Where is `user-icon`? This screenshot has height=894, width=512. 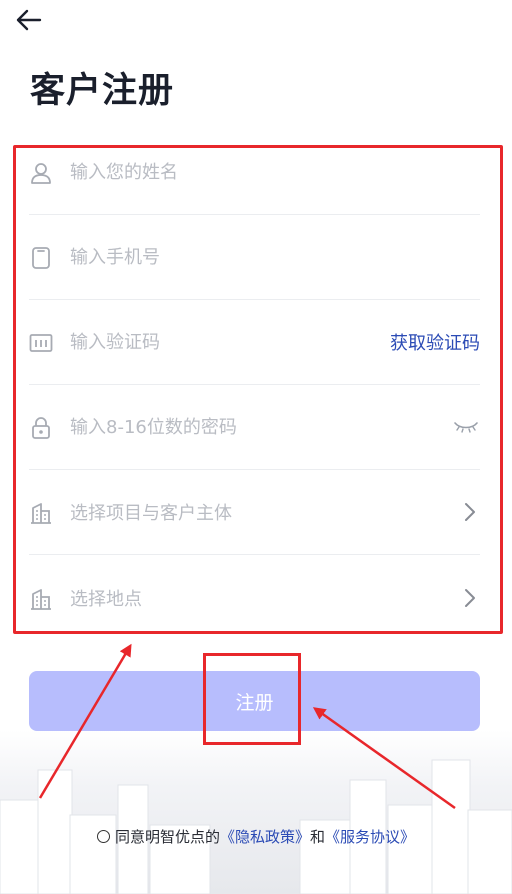 user-icon is located at coordinates (41, 173).